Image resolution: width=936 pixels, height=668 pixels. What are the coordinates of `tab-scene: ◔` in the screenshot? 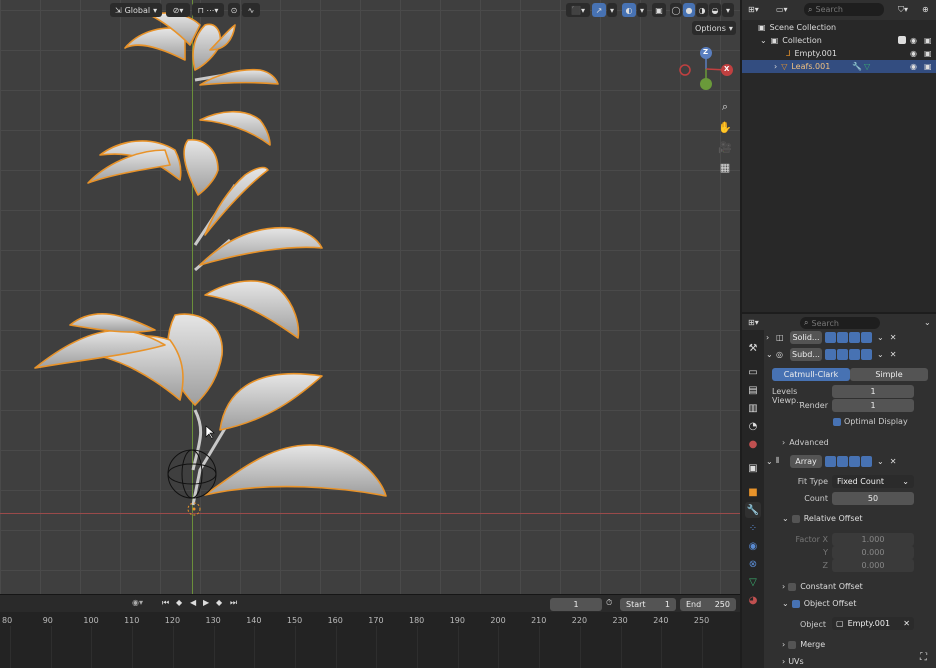 It's located at (753, 426).